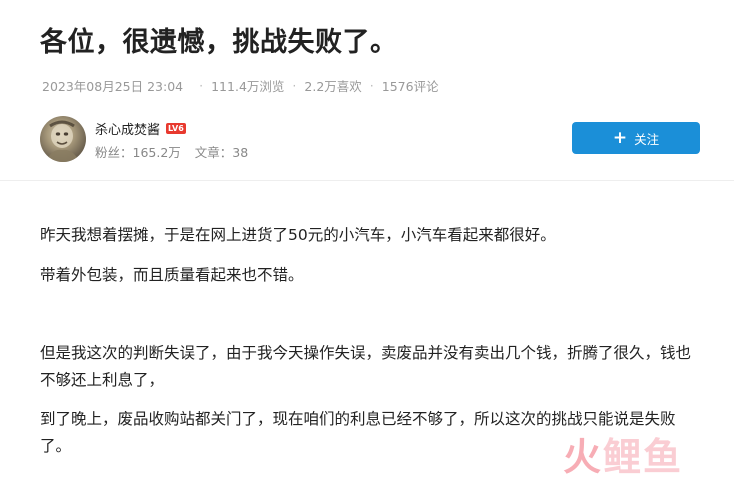 The image size is (734, 485). Describe the element at coordinates (221, 152) in the screenshot. I see `article-count: 文章：38` at that location.